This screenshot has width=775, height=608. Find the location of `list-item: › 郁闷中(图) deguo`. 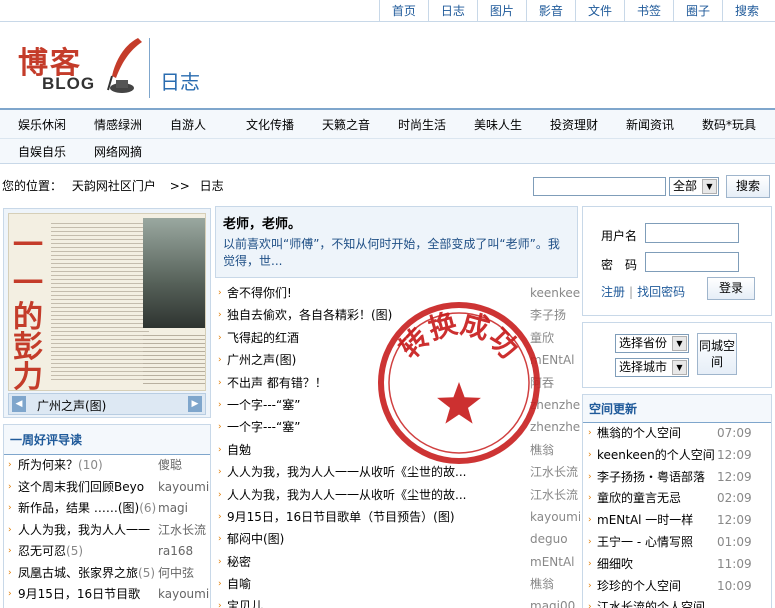

list-item: › 郁闷中(图) deguo is located at coordinates (396, 539).